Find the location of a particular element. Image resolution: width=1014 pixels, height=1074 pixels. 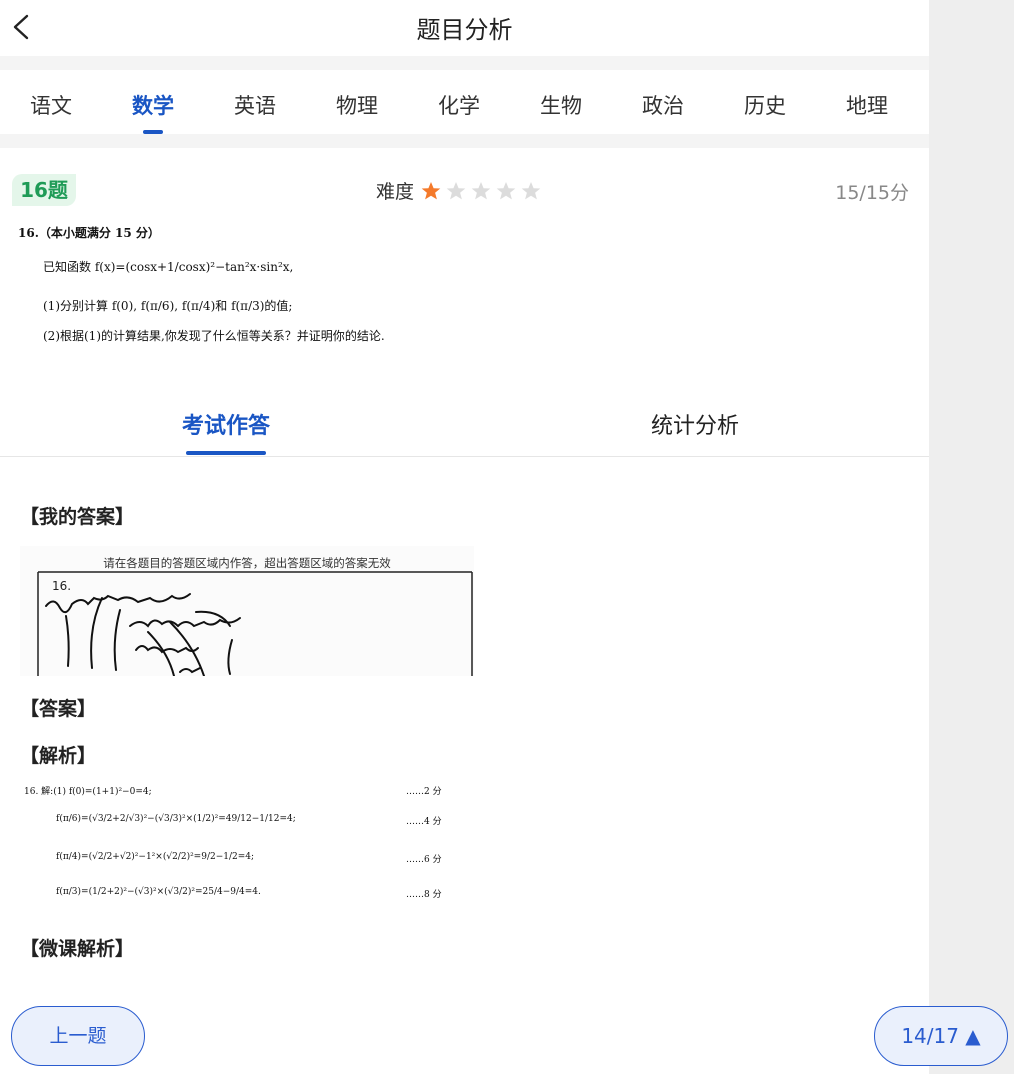

student-answer-image: 请在各题目的答题区域内作答，超出答题区域的答案无效 16. is located at coordinates (247, 611).